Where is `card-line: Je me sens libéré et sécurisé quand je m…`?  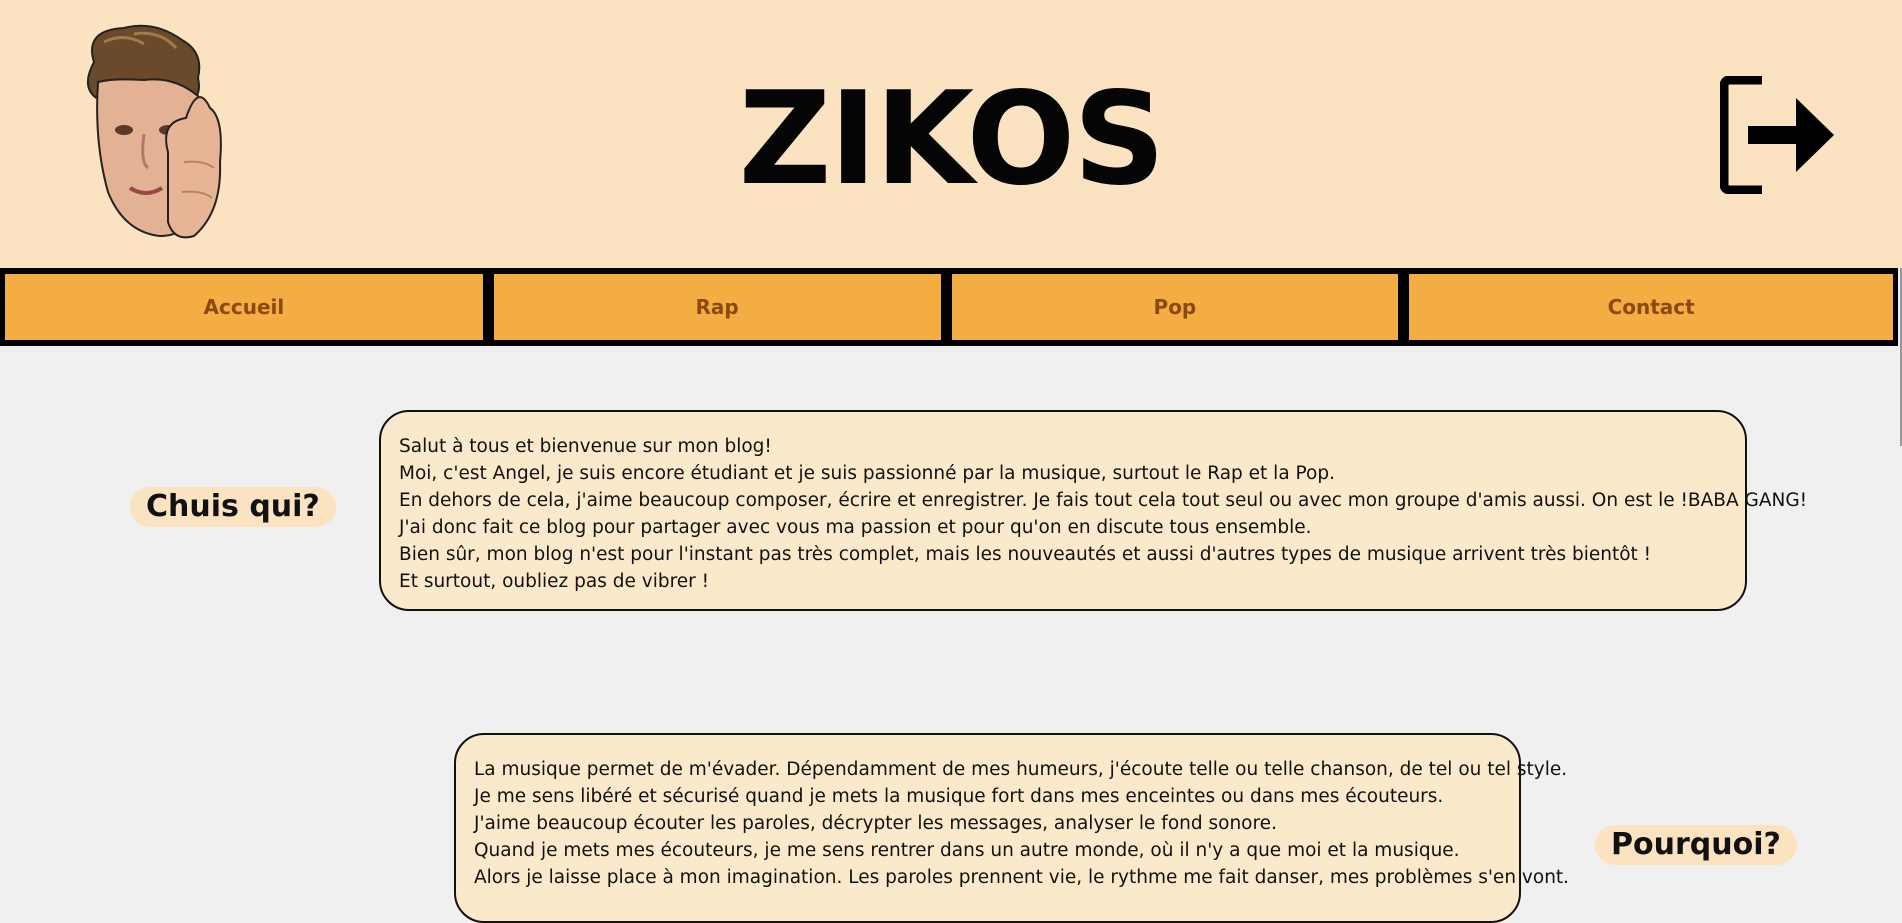
card-line: Je me sens libéré et sécurisé quand je m… is located at coordinates (959, 796).